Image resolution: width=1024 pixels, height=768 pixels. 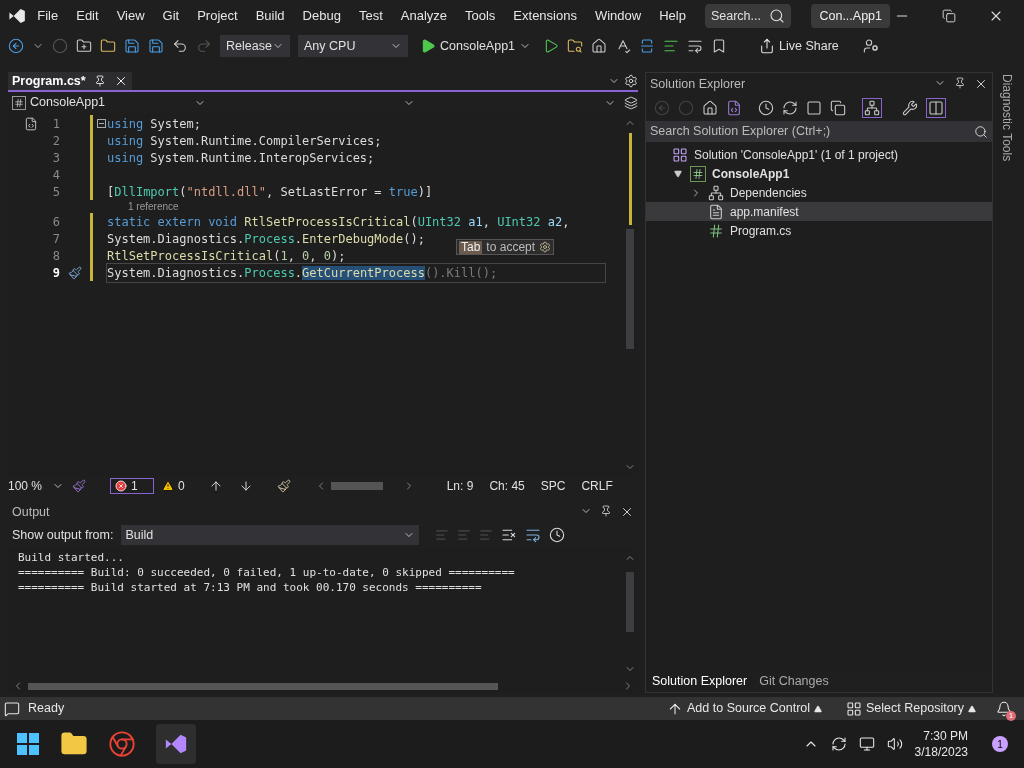 What do you see at coordinates (597, 486) in the screenshot?
I see `line-ending-indicator: CRLF` at bounding box center [597, 486].